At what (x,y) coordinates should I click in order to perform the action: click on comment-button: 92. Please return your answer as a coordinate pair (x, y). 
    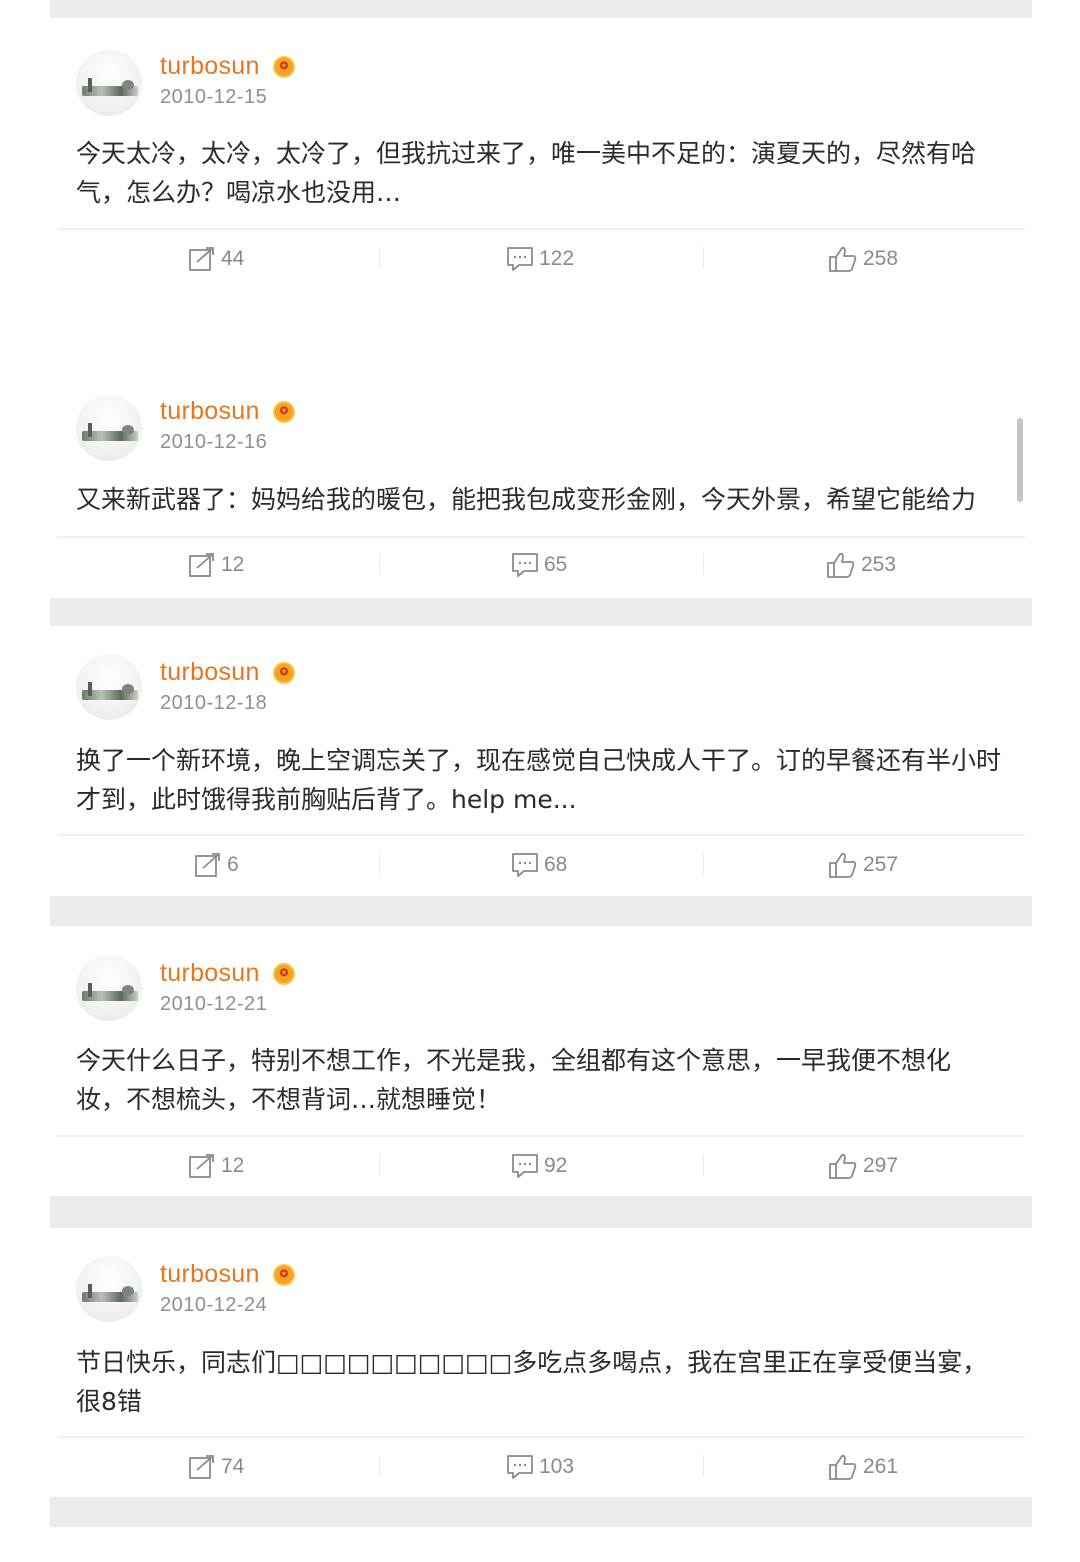
    Looking at the image, I should click on (539, 1166).